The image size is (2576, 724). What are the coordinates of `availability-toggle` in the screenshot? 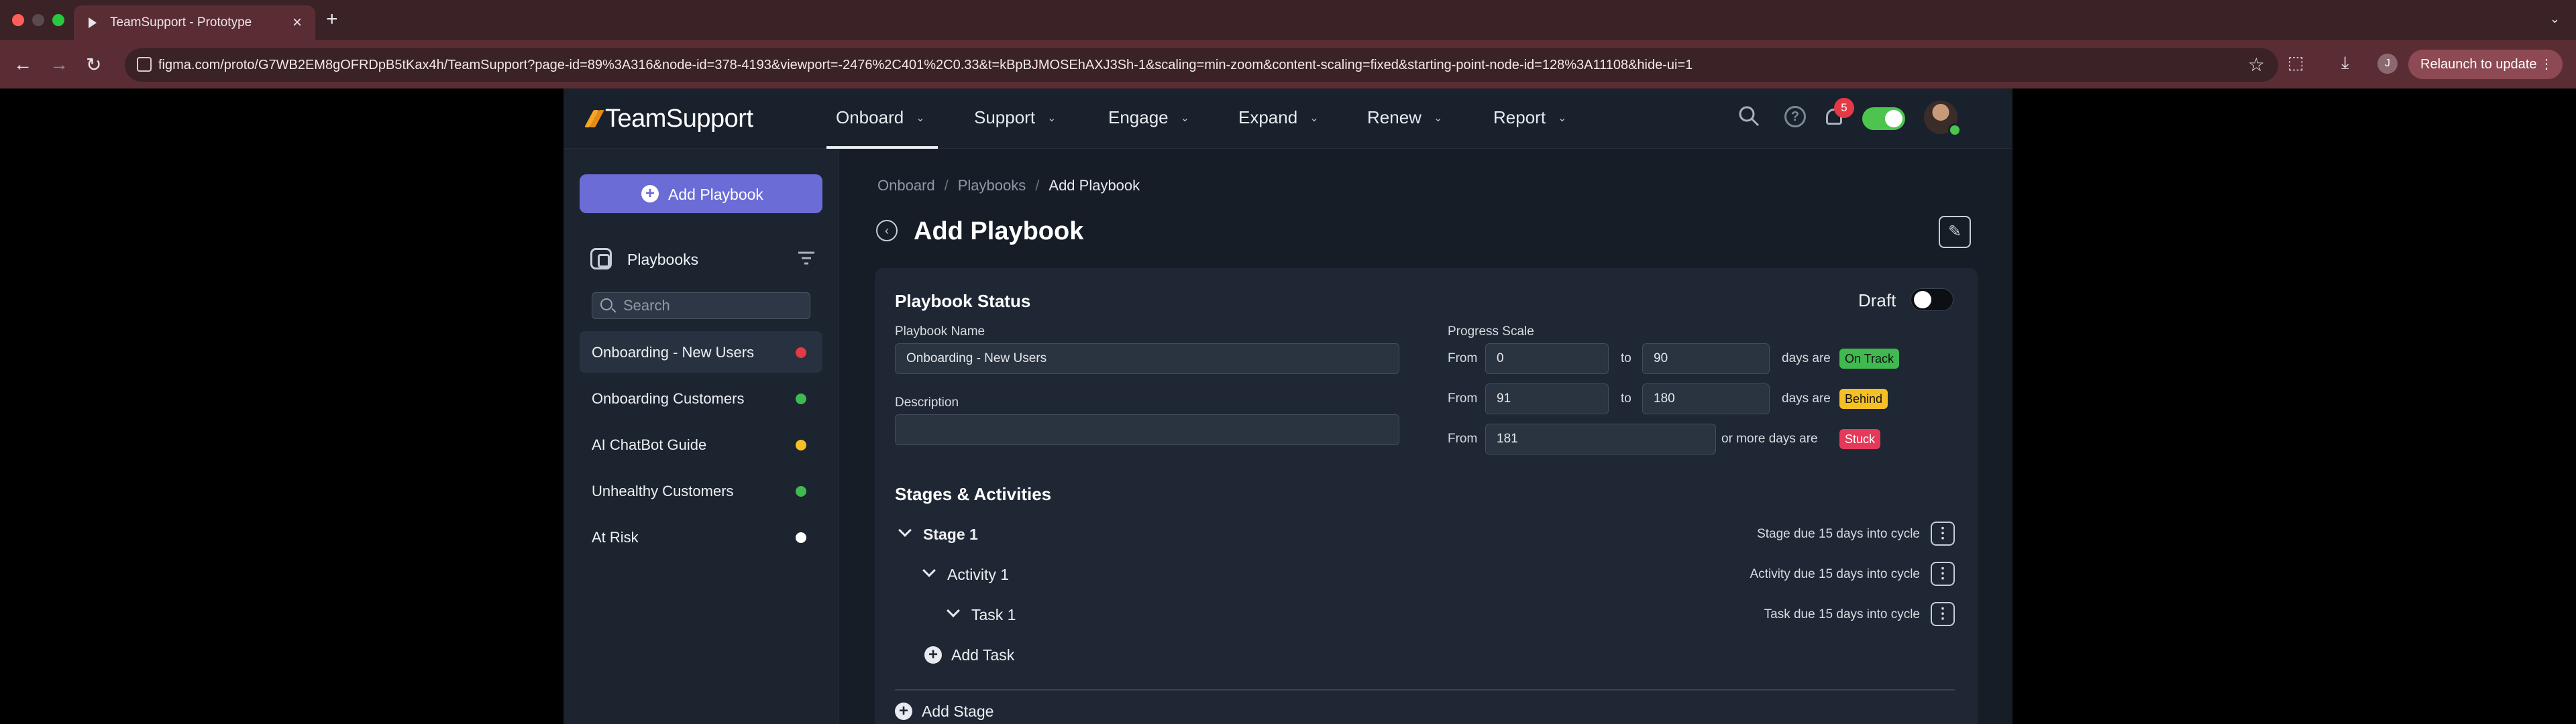 It's located at (1883, 118).